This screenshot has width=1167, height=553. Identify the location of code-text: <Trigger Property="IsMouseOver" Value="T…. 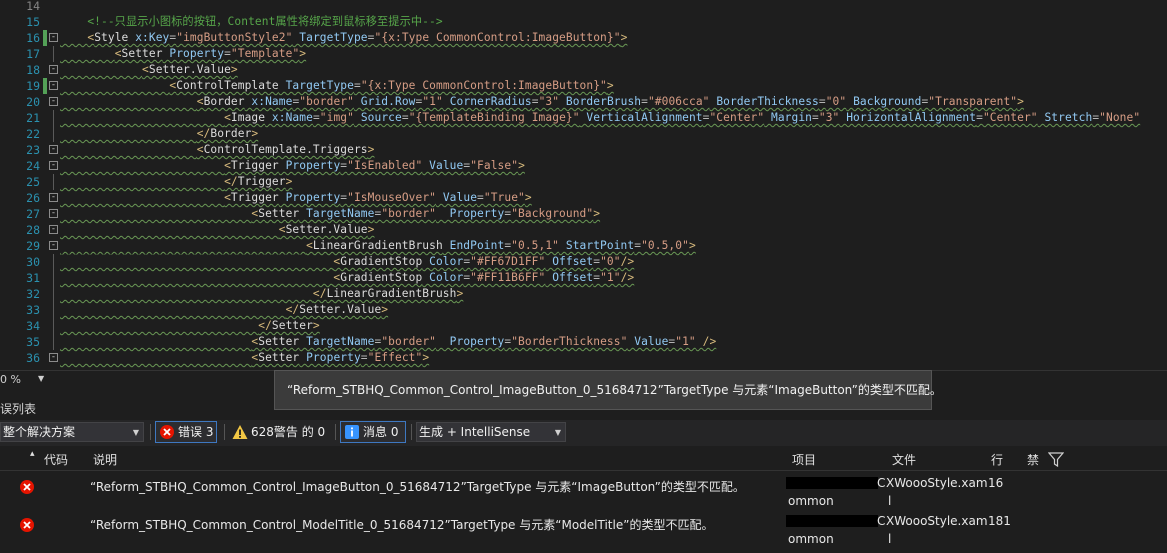
(296, 198).